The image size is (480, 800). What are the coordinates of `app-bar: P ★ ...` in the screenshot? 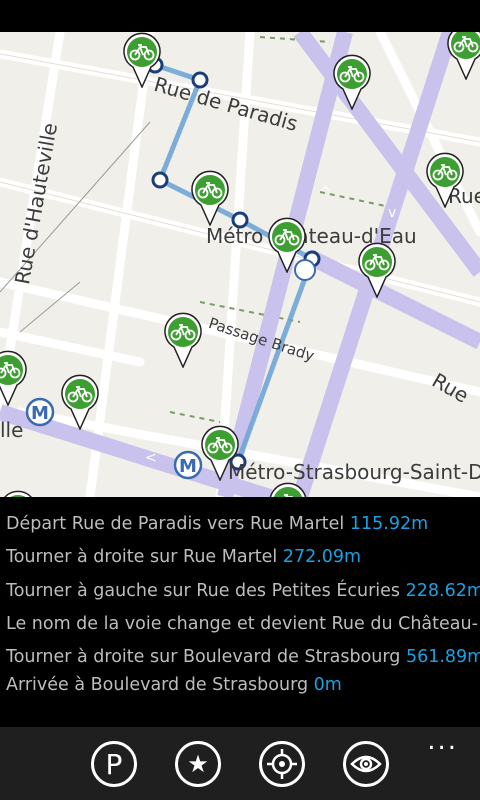 It's located at (240, 763).